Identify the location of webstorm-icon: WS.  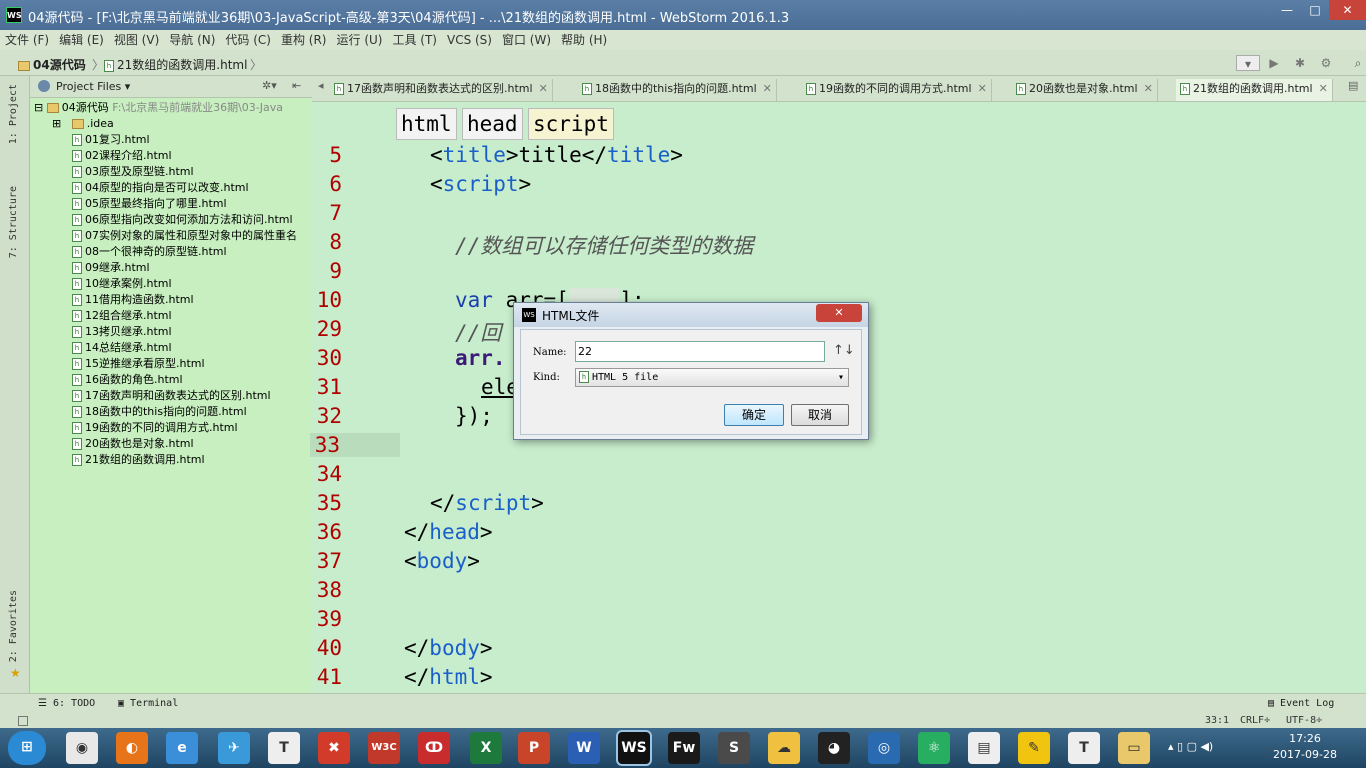
(634, 748).